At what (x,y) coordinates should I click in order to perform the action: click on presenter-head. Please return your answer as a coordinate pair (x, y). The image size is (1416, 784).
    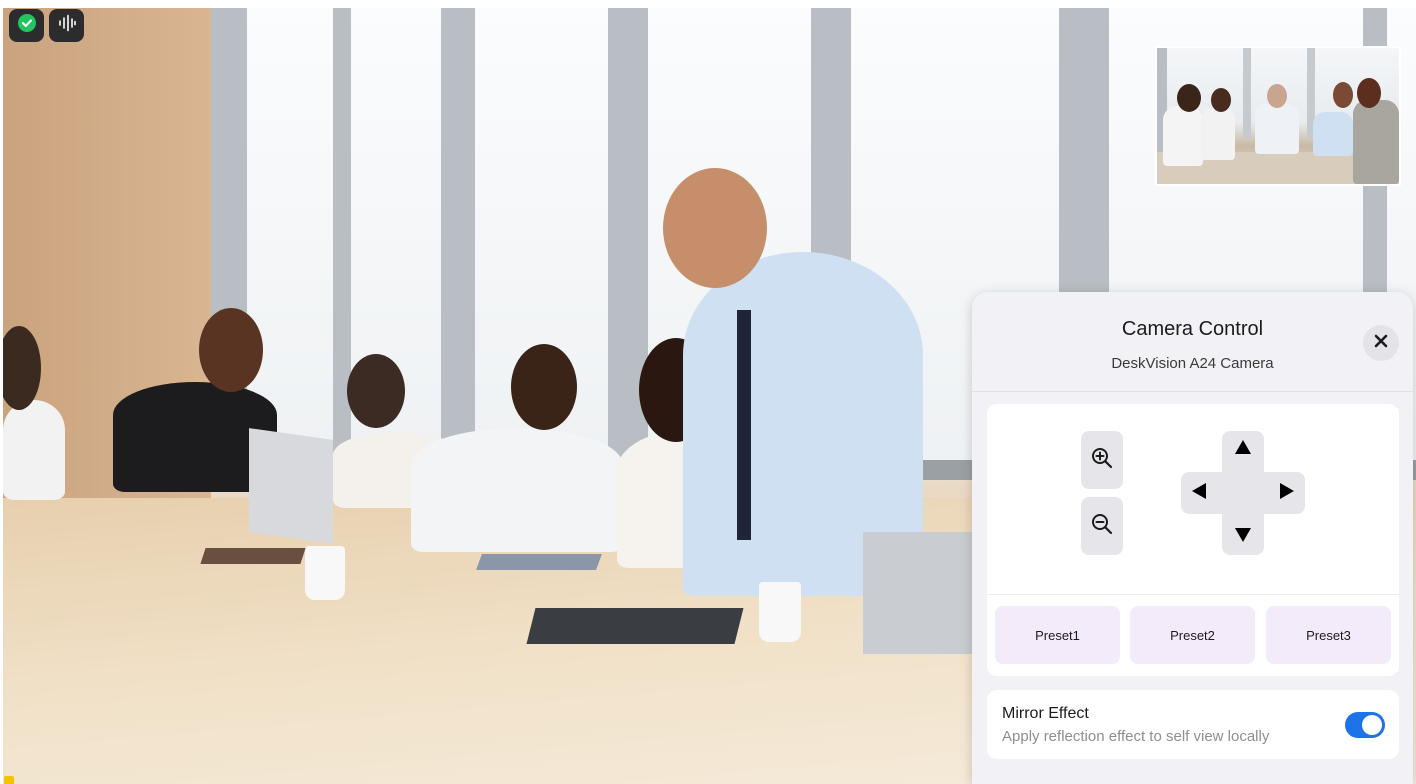
    Looking at the image, I should click on (715, 228).